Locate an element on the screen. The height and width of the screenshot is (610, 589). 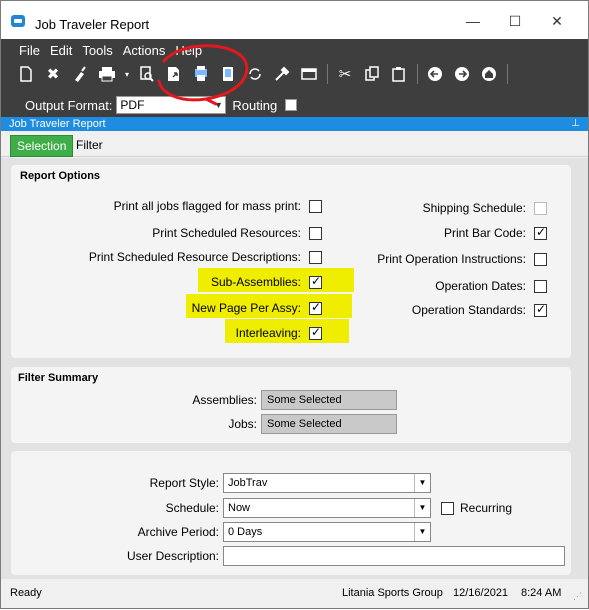
routing-label: Routing is located at coordinates (255, 105).